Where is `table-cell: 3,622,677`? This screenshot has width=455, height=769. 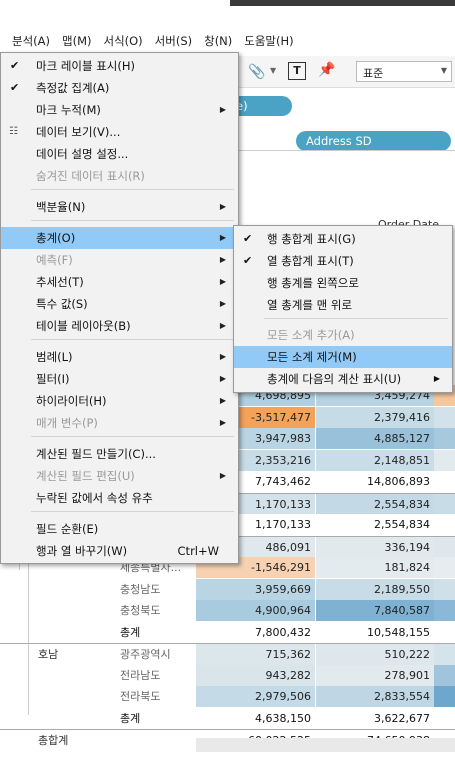 table-cell: 3,622,677 is located at coordinates (375, 718).